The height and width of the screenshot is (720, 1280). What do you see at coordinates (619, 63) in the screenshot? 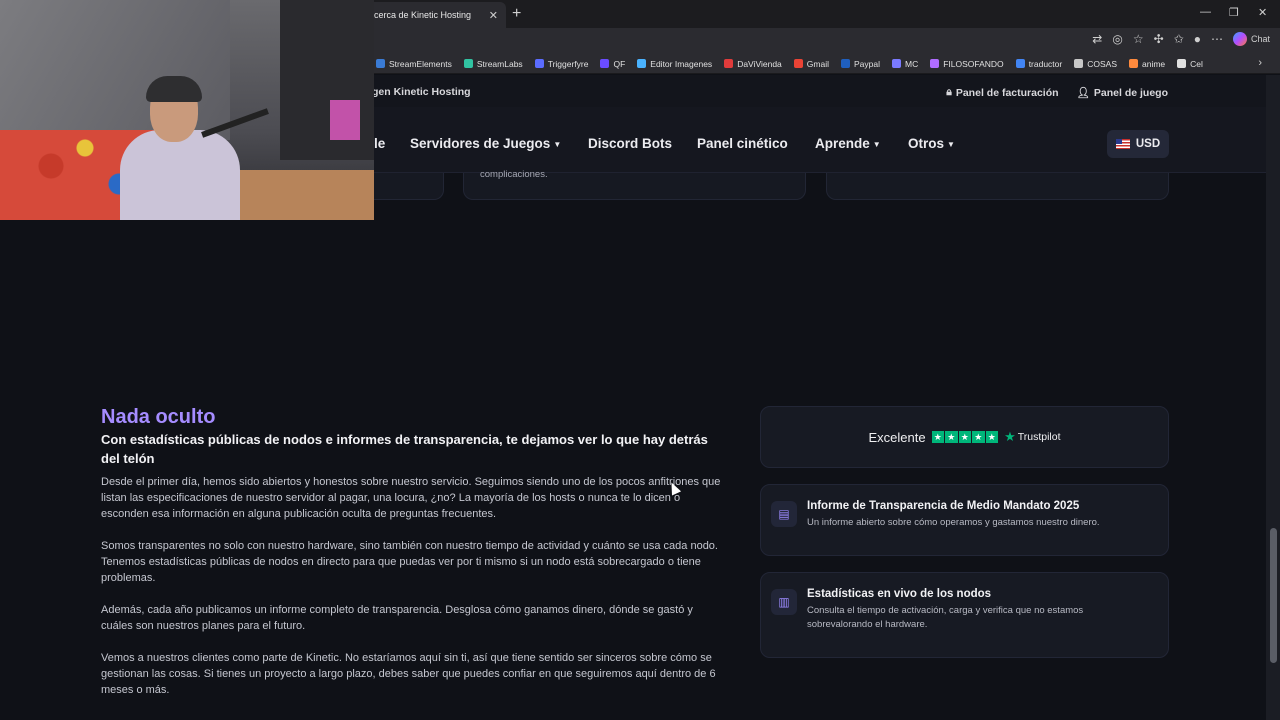
I see `bookmark-label: QF` at bounding box center [619, 63].